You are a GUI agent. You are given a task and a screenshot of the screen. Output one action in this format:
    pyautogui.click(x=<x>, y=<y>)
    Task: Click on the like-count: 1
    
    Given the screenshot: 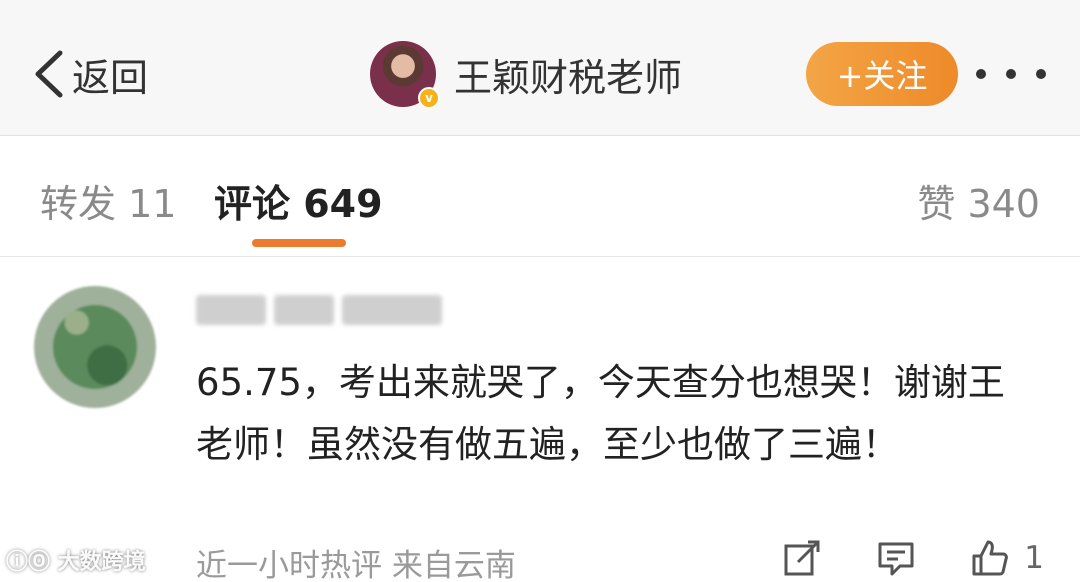 What is the action you would take?
    pyautogui.click(x=1034, y=558)
    